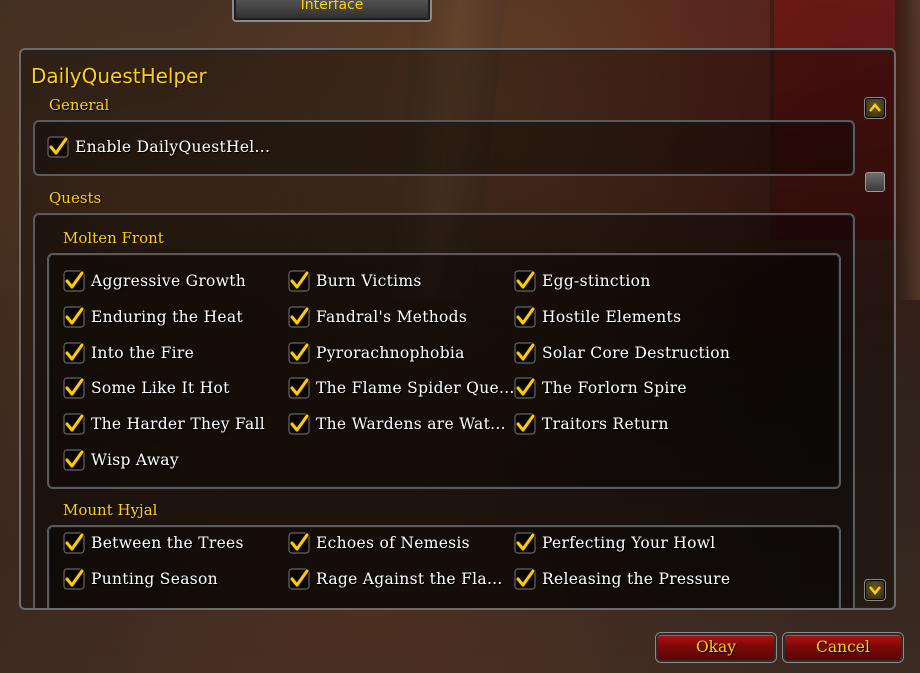  What do you see at coordinates (135, 460) in the screenshot?
I see `quest-checkbox-label: Wisp Away` at bounding box center [135, 460].